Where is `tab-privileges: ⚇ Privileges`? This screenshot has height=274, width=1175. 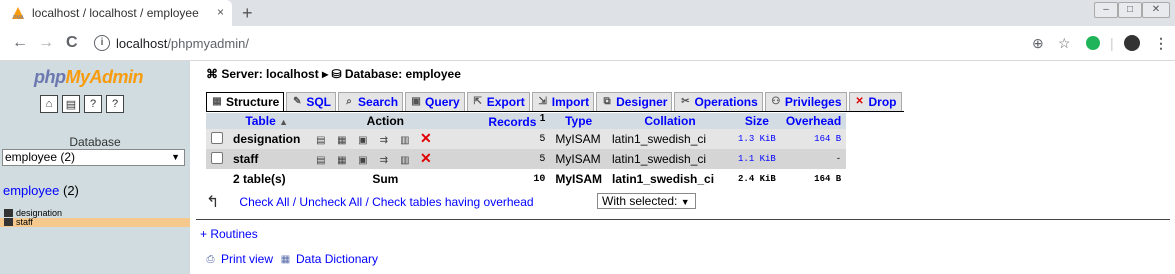
tab-privileges: ⚇ Privileges is located at coordinates (805, 101).